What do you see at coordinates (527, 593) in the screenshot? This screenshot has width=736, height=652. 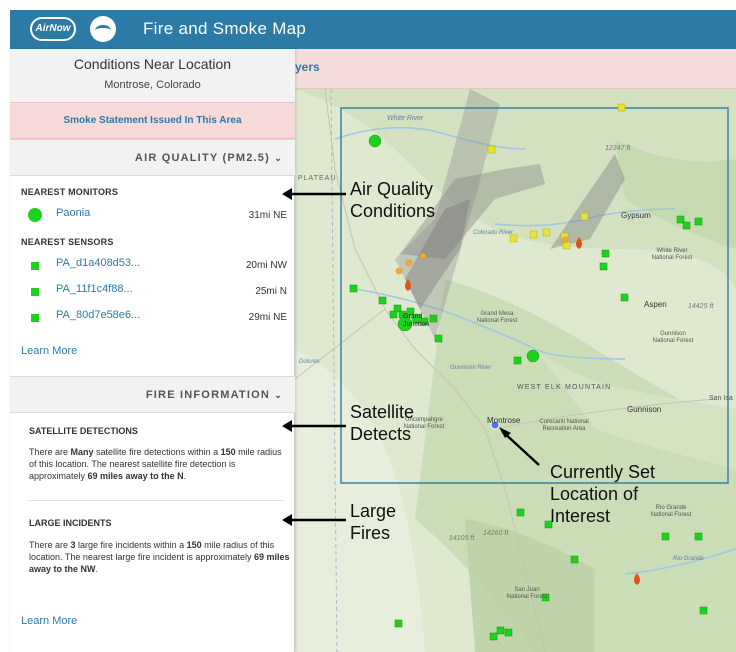 I see `map-label-san-juan: San Juan National Forest` at bounding box center [527, 593].